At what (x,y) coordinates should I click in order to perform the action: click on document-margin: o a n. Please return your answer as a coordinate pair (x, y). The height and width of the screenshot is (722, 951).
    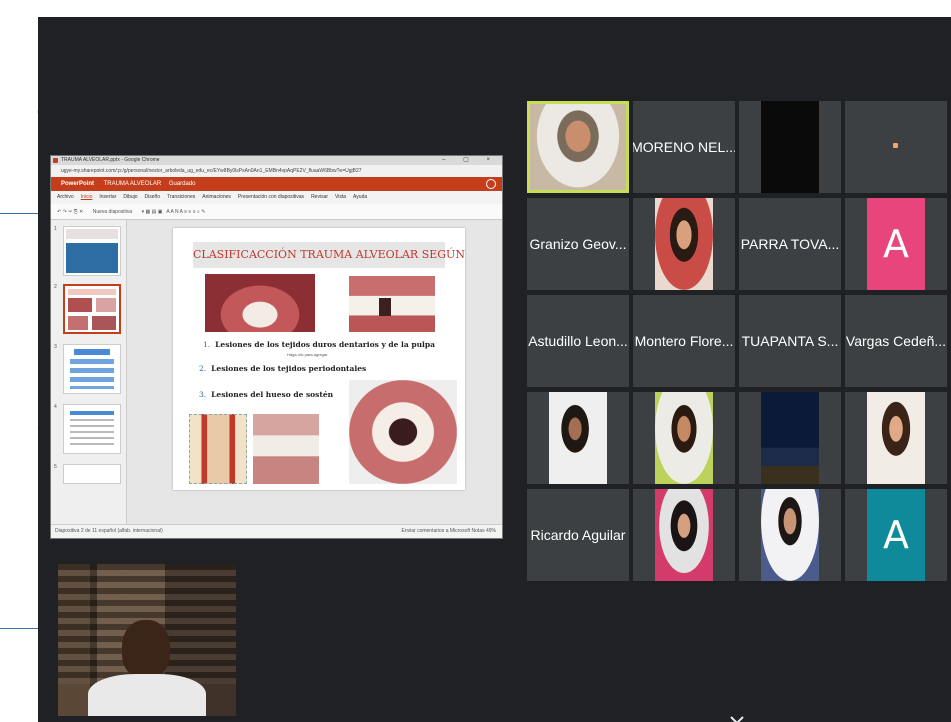
    Looking at the image, I should click on (23, 361).